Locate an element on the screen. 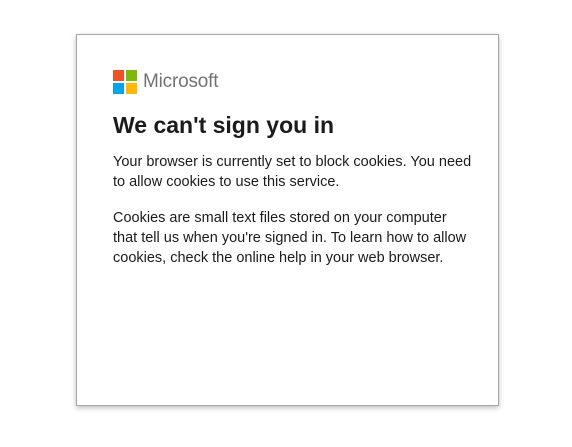 This screenshot has width=572, height=447. logo-square-yellow is located at coordinates (131, 88).